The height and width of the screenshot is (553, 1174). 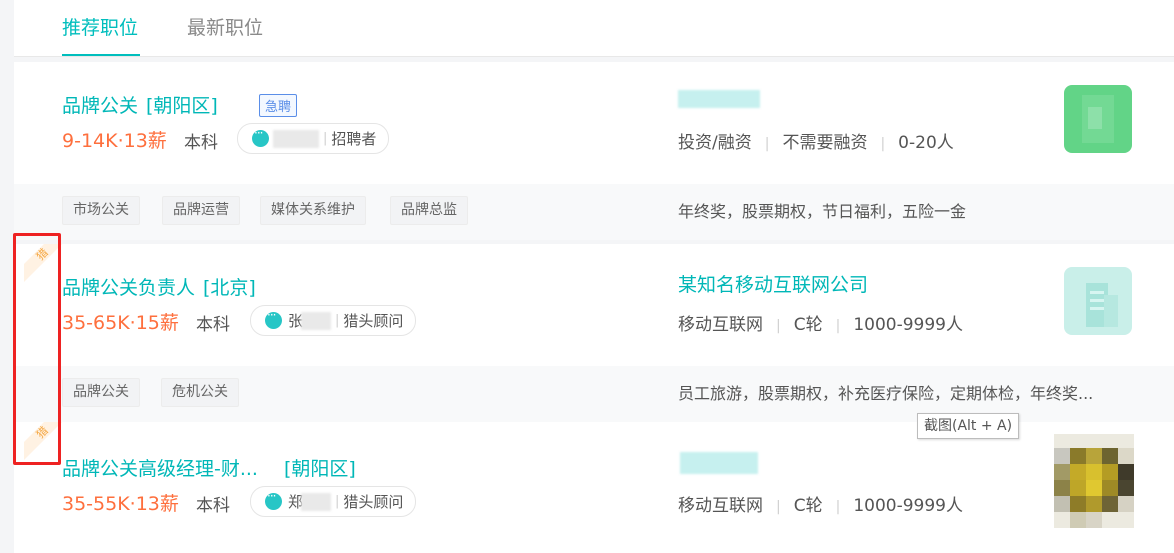 I want to click on pixelated-logo-image, so click(x=1094, y=481).